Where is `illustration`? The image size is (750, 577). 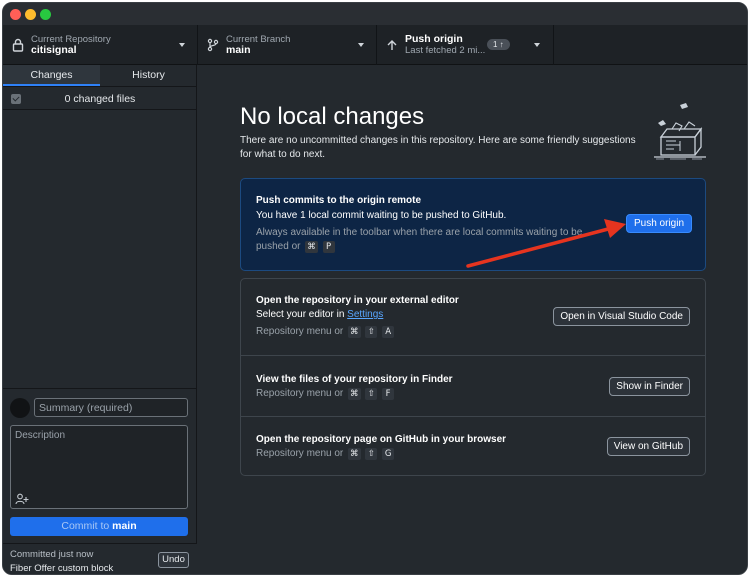 illustration is located at coordinates (680, 131).